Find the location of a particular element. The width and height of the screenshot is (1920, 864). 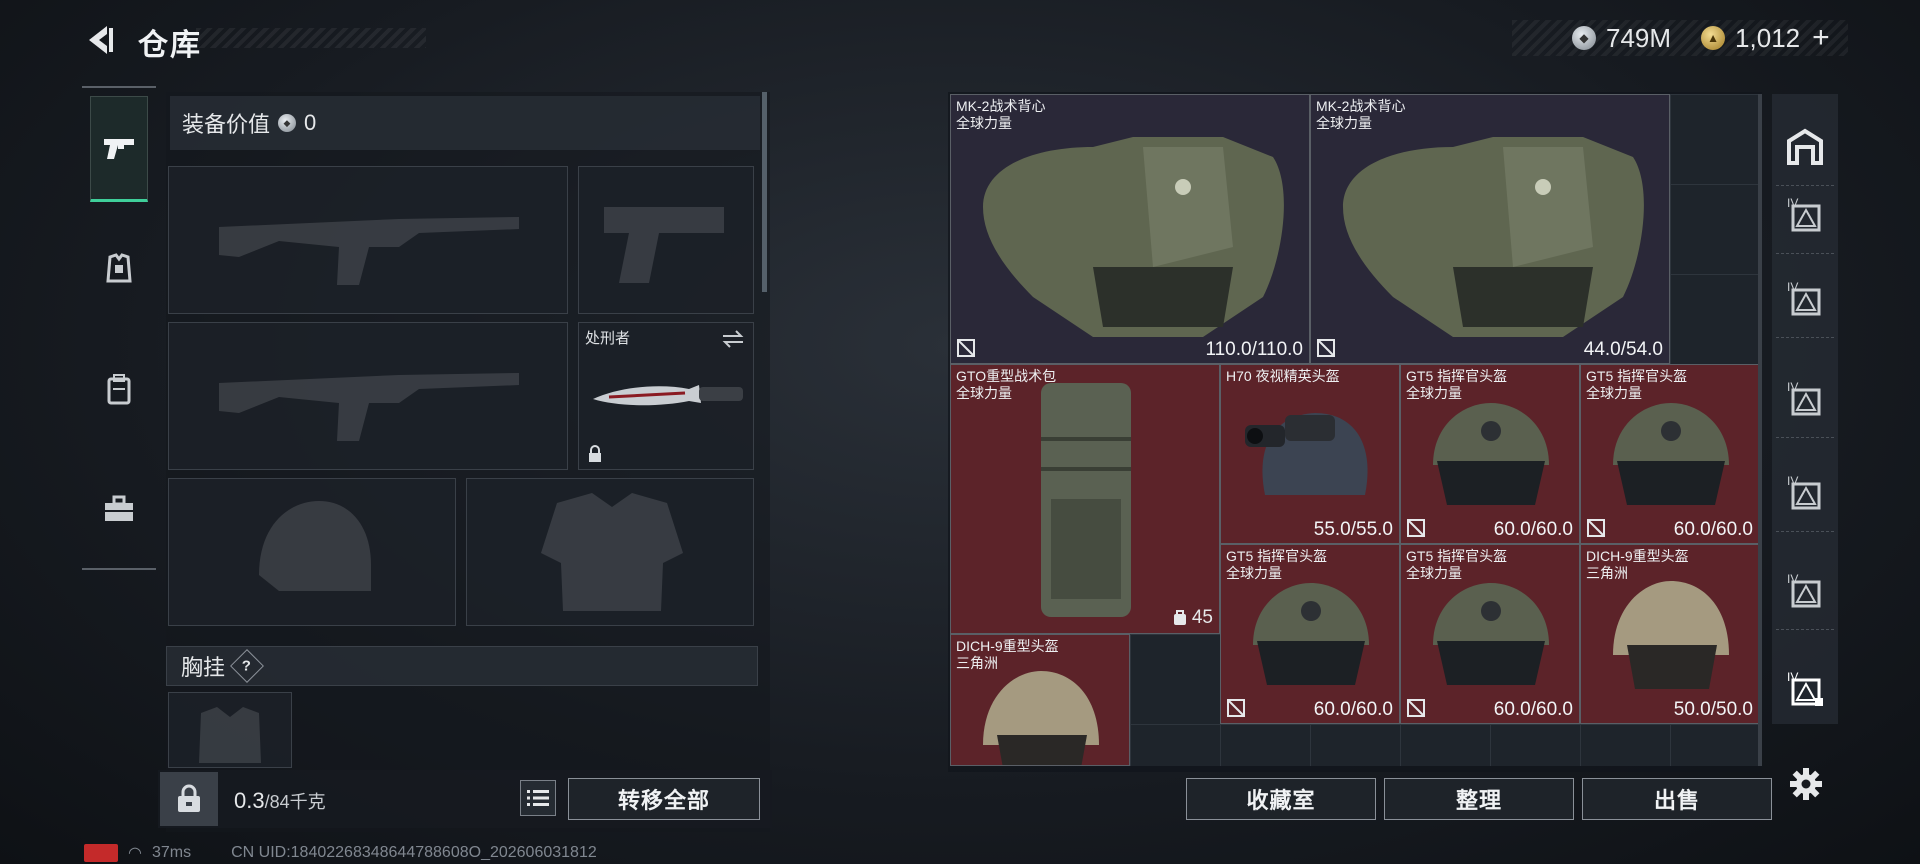

item-name: MK-2战术背心 is located at coordinates (1001, 106).